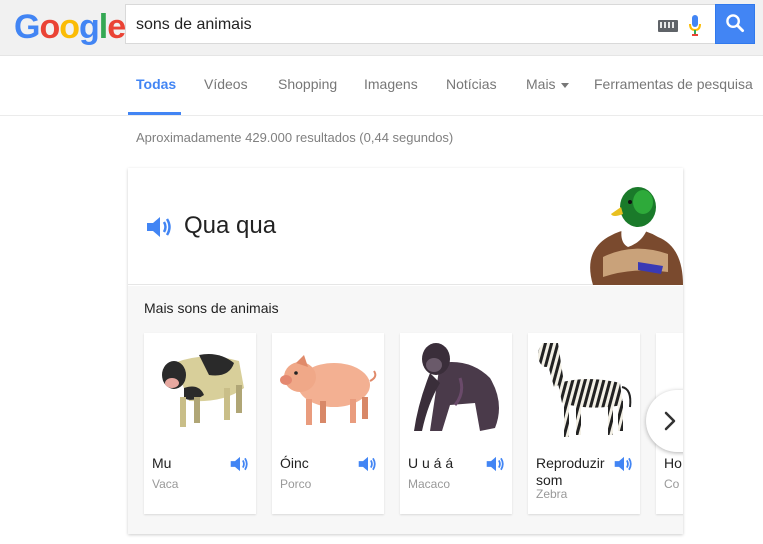 This screenshot has width=763, height=544. Describe the element at coordinates (89, 27) in the screenshot. I see `logo-letter: g` at that location.